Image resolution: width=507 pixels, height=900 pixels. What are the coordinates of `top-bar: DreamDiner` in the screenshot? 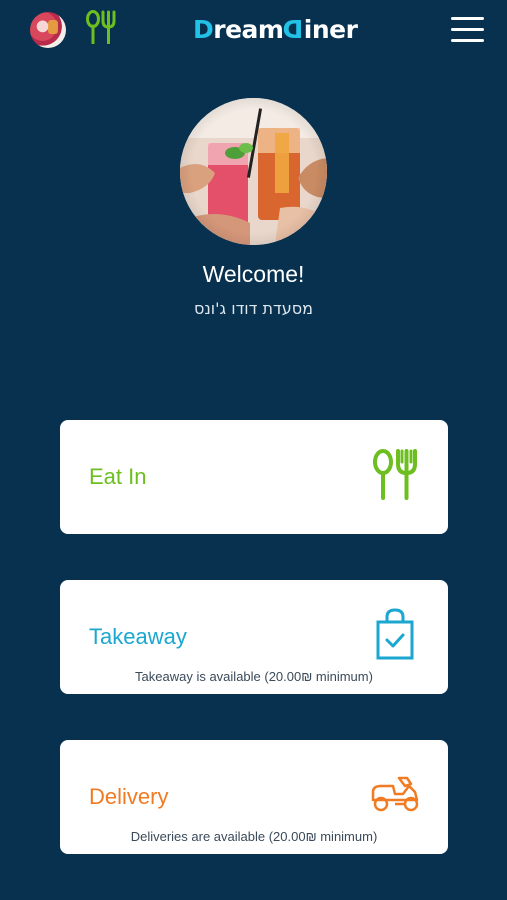 It's located at (253, 31).